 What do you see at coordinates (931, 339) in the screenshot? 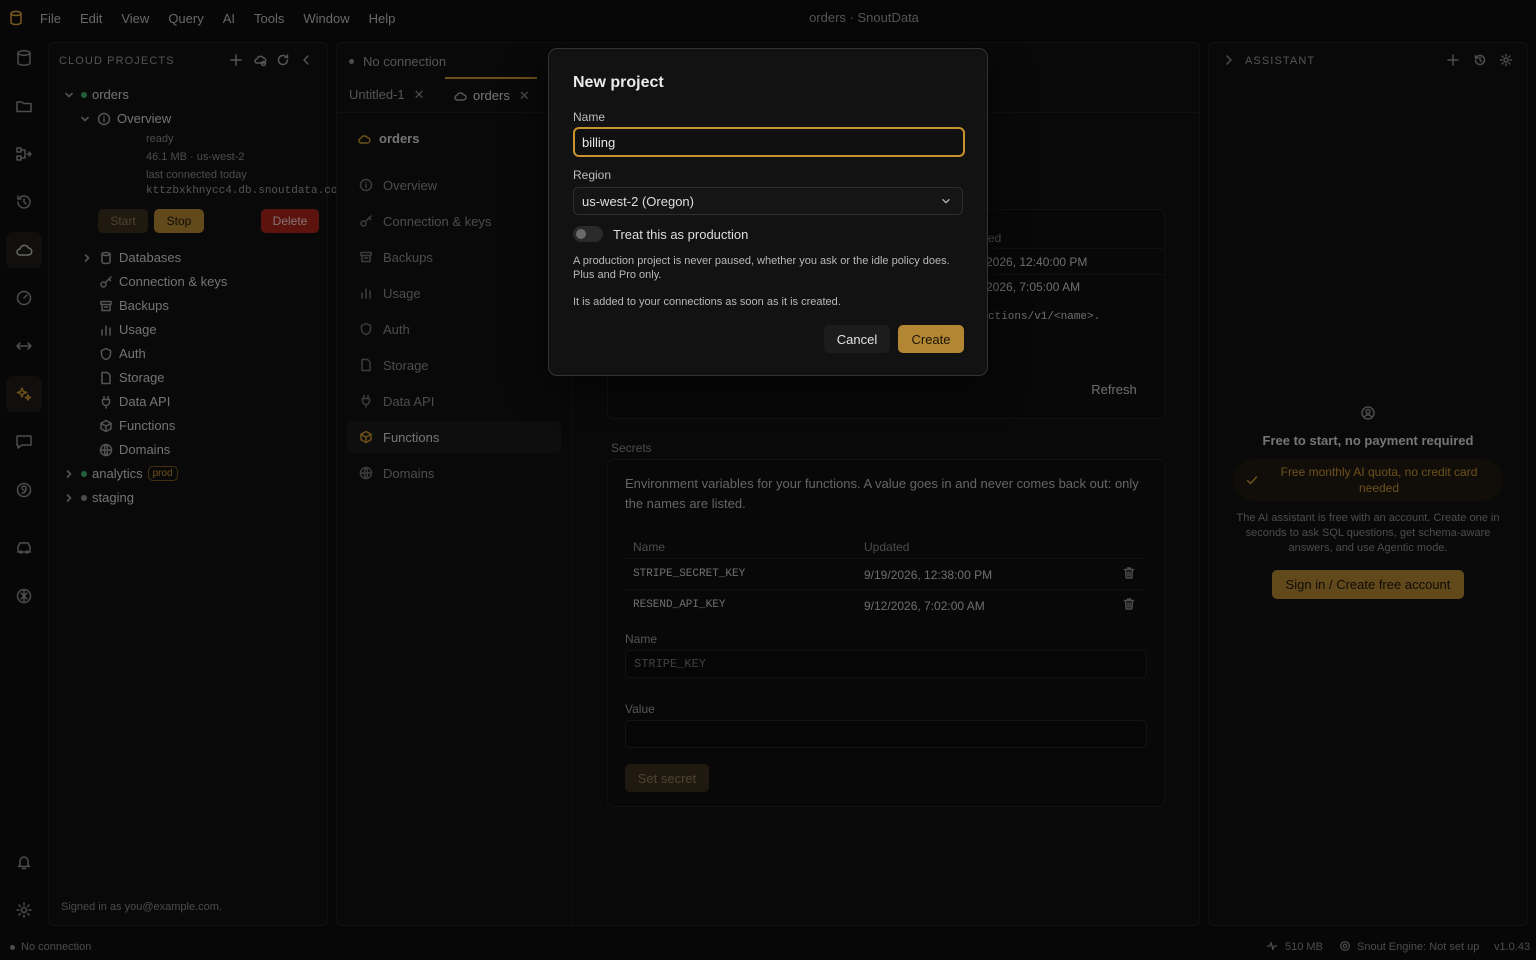
I see `create-button: Create` at bounding box center [931, 339].